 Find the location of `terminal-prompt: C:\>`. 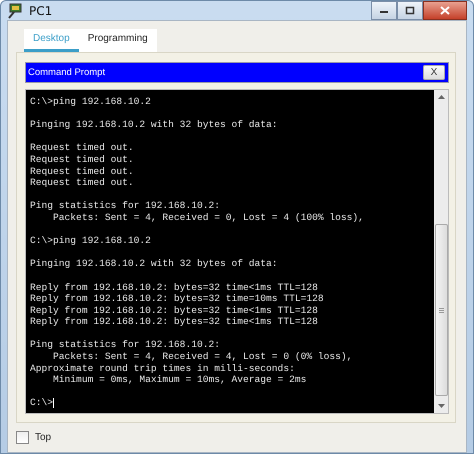

terminal-prompt: C:\> is located at coordinates (42, 403).